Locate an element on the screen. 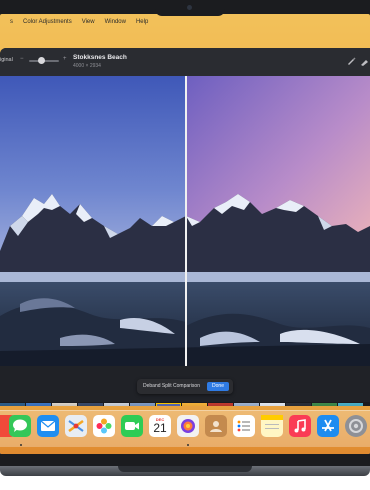 This screenshot has width=370, height=490. dock: DEC 21 is located at coordinates (185, 428).